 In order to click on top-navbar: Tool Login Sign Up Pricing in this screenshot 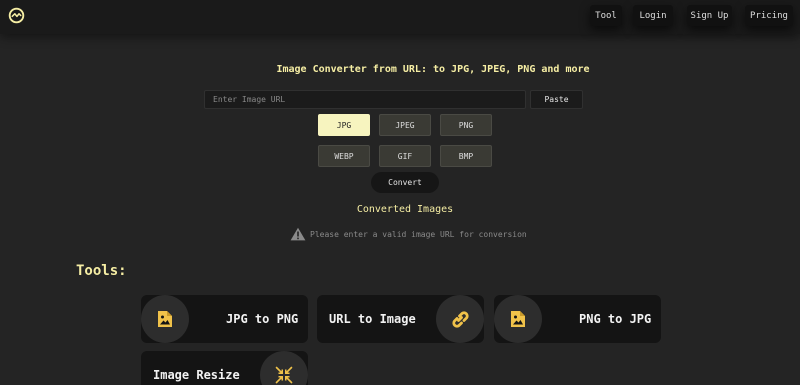, I will do `click(400, 17)`.